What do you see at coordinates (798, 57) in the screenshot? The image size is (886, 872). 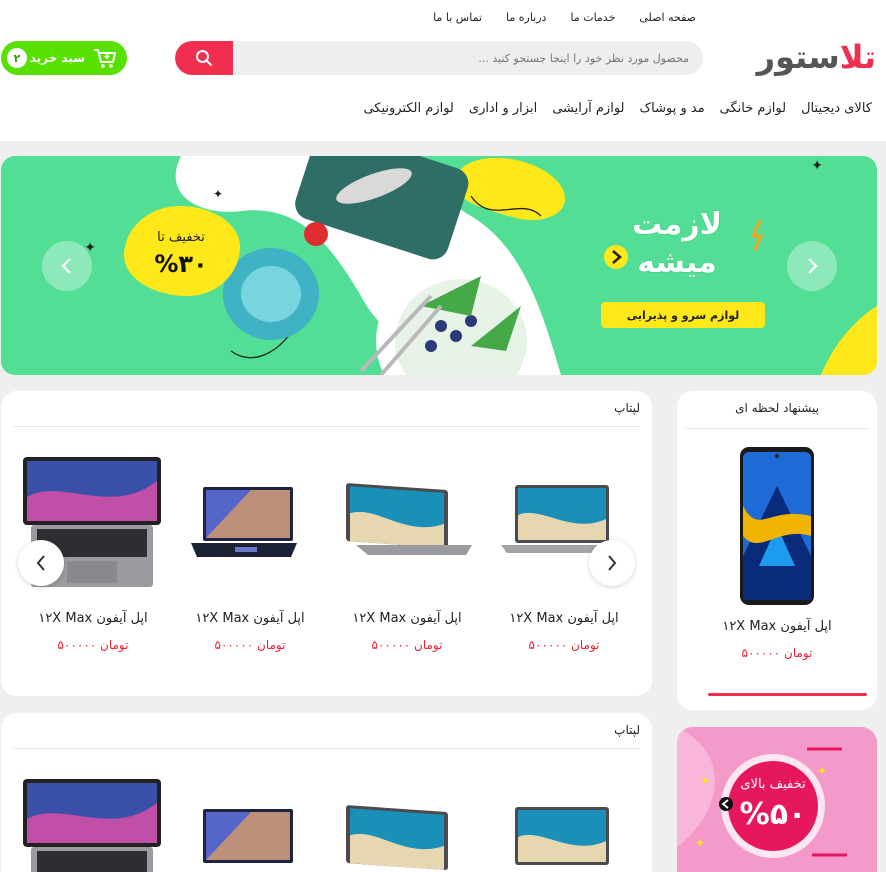 I see `logo-part-2: استور` at bounding box center [798, 57].